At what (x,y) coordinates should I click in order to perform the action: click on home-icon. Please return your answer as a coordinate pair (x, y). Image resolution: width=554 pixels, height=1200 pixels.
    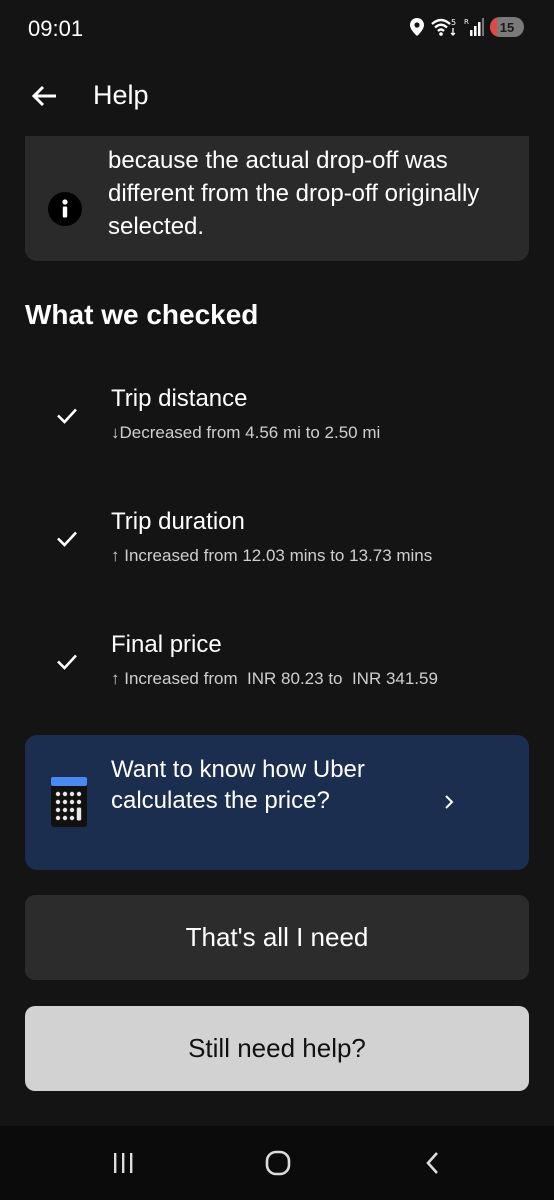
    Looking at the image, I should click on (278, 1163).